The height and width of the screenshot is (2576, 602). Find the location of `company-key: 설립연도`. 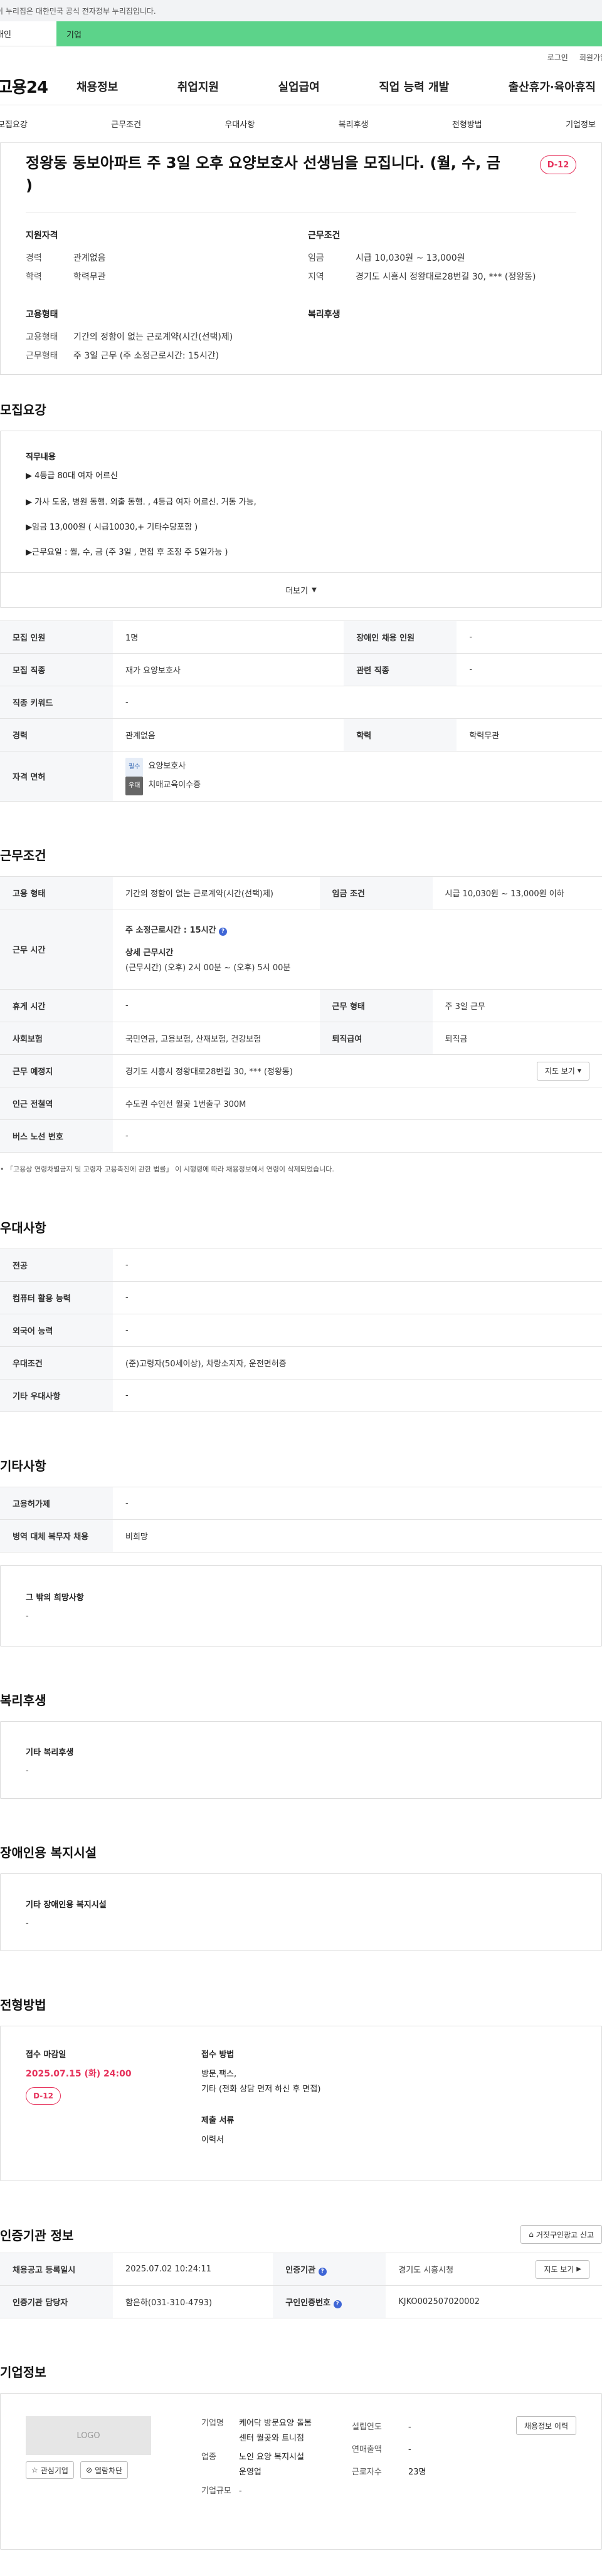

company-key: 설립연도 is located at coordinates (367, 2427).